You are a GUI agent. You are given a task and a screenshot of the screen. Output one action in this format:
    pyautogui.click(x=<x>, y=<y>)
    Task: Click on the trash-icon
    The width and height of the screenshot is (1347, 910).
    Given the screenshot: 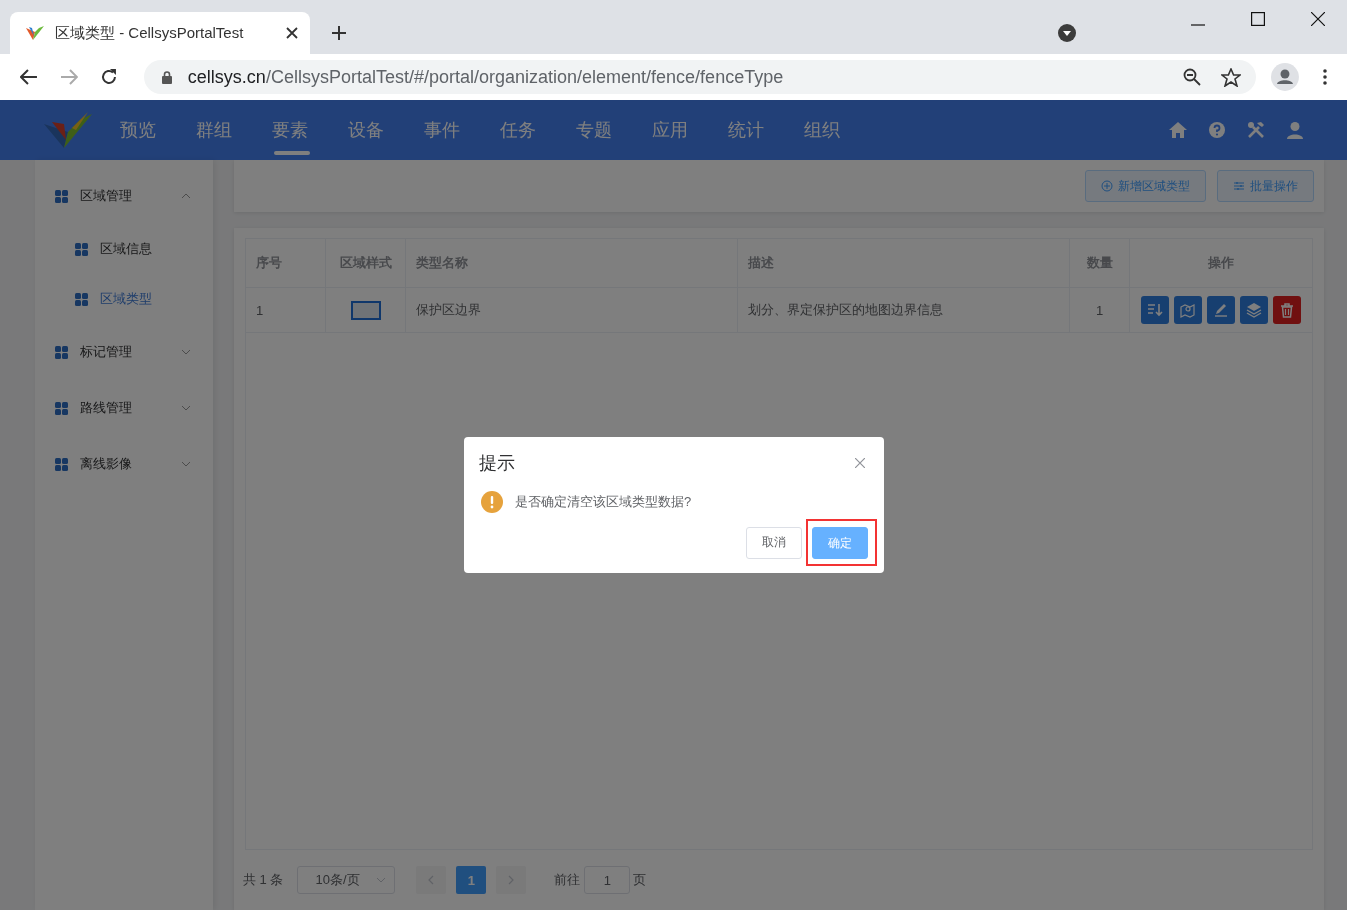 What is the action you would take?
    pyautogui.click(x=1287, y=310)
    